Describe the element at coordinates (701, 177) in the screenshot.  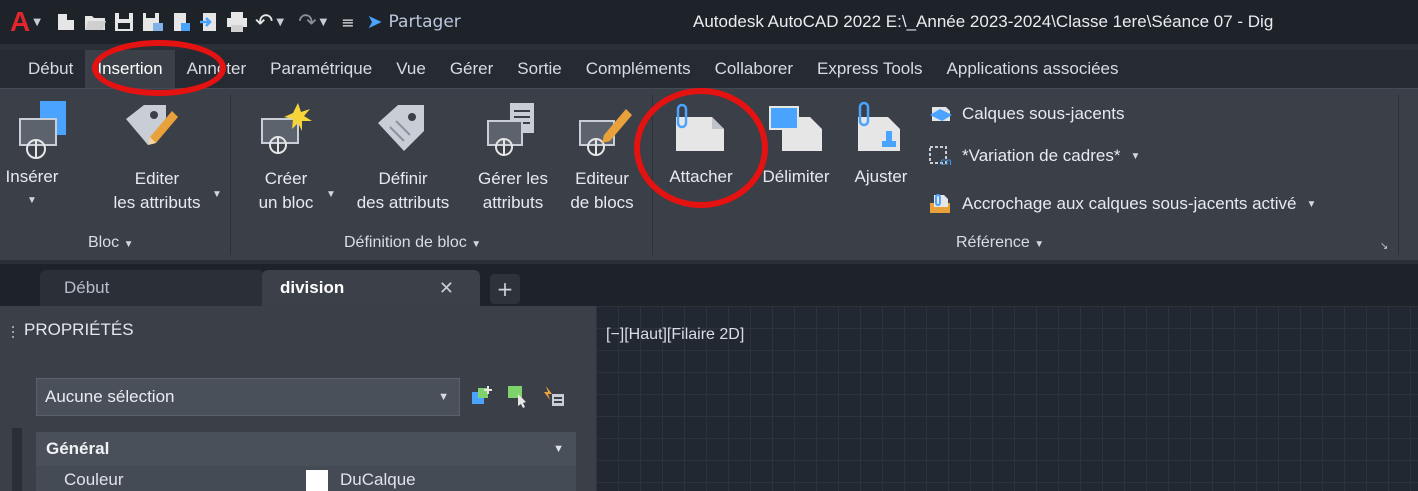
I see `attach-button: Attacher` at that location.